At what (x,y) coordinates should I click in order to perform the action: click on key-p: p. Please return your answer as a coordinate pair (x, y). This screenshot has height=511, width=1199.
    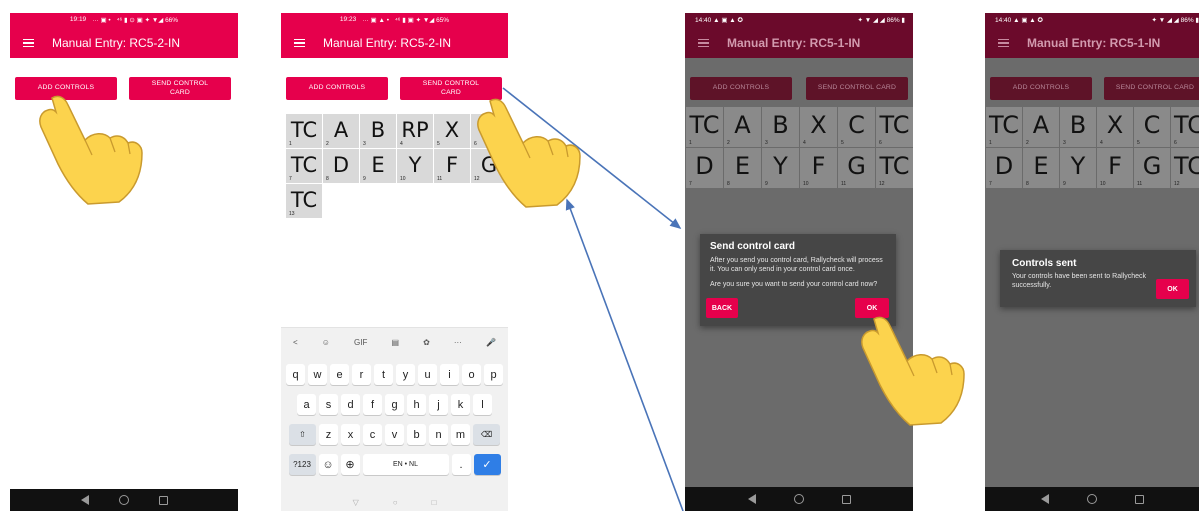
    Looking at the image, I should click on (493, 374).